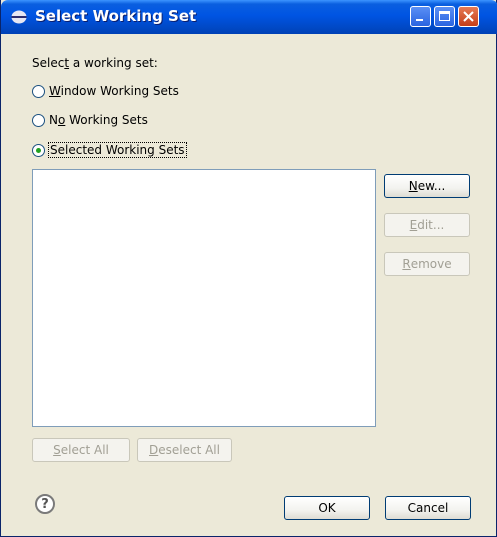 The height and width of the screenshot is (537, 497). What do you see at coordinates (420, 16) in the screenshot?
I see `minimize-button` at bounding box center [420, 16].